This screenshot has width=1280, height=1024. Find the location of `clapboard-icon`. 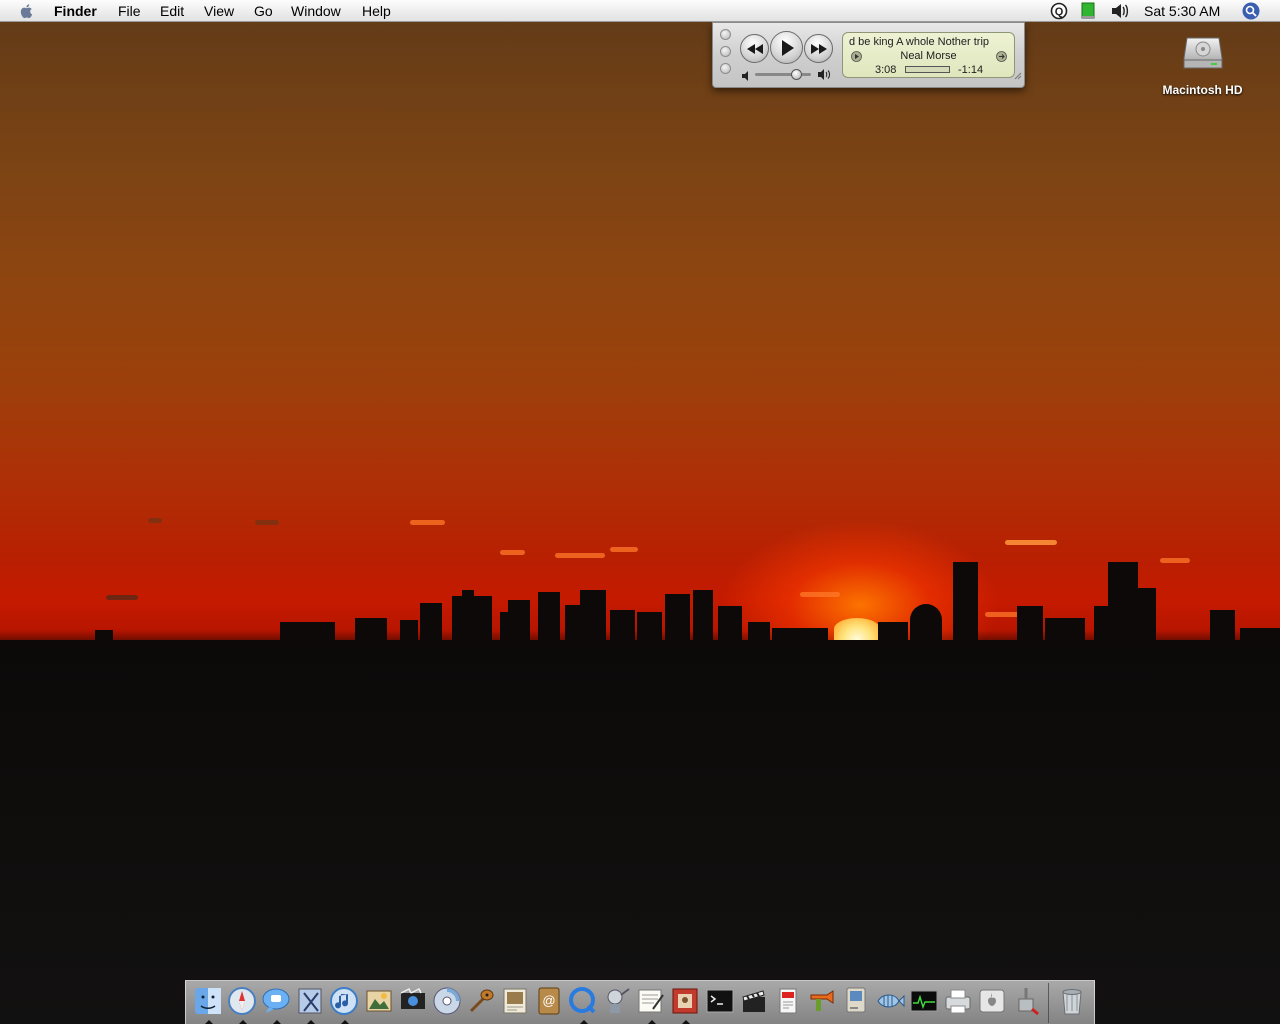

clapboard-icon is located at coordinates (754, 1001).